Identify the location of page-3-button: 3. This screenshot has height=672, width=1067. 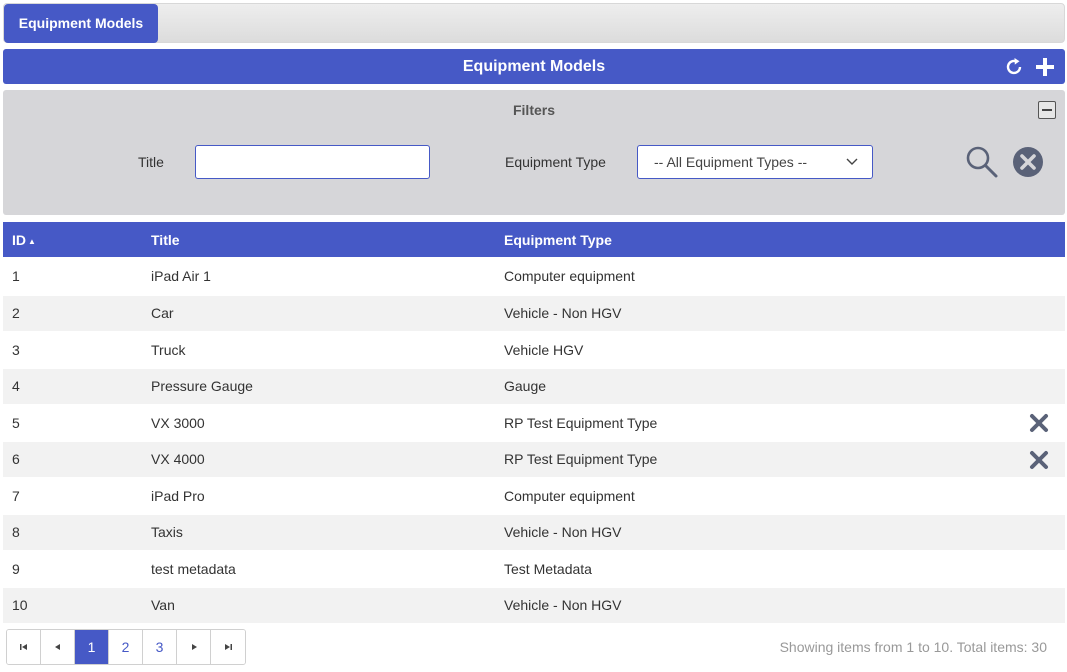
(160, 647).